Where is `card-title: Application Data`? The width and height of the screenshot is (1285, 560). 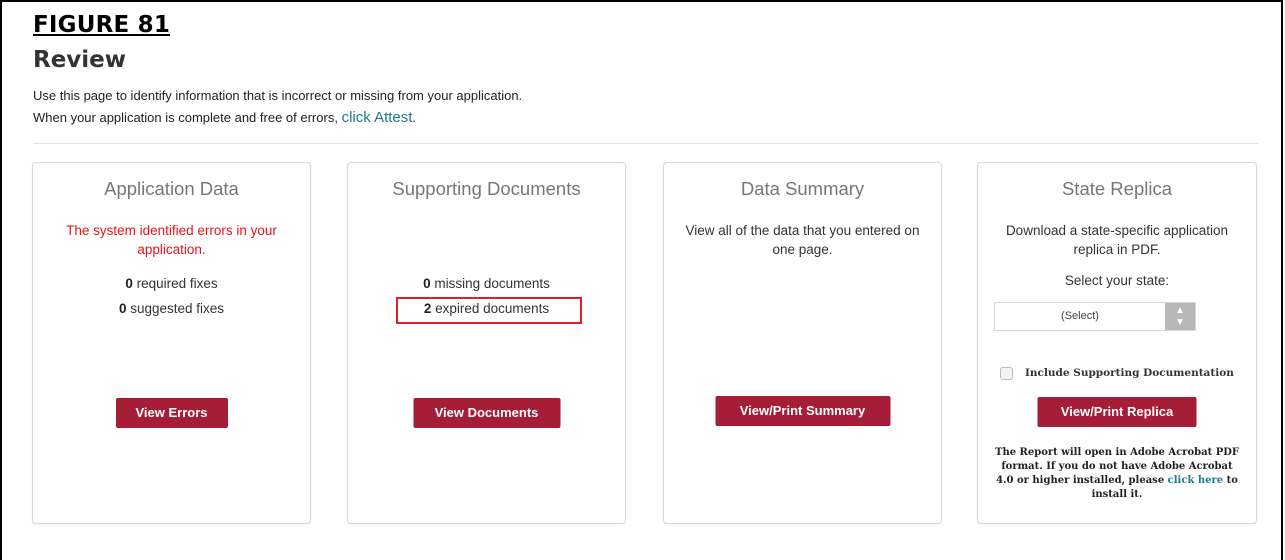
card-title: Application Data is located at coordinates (171, 188).